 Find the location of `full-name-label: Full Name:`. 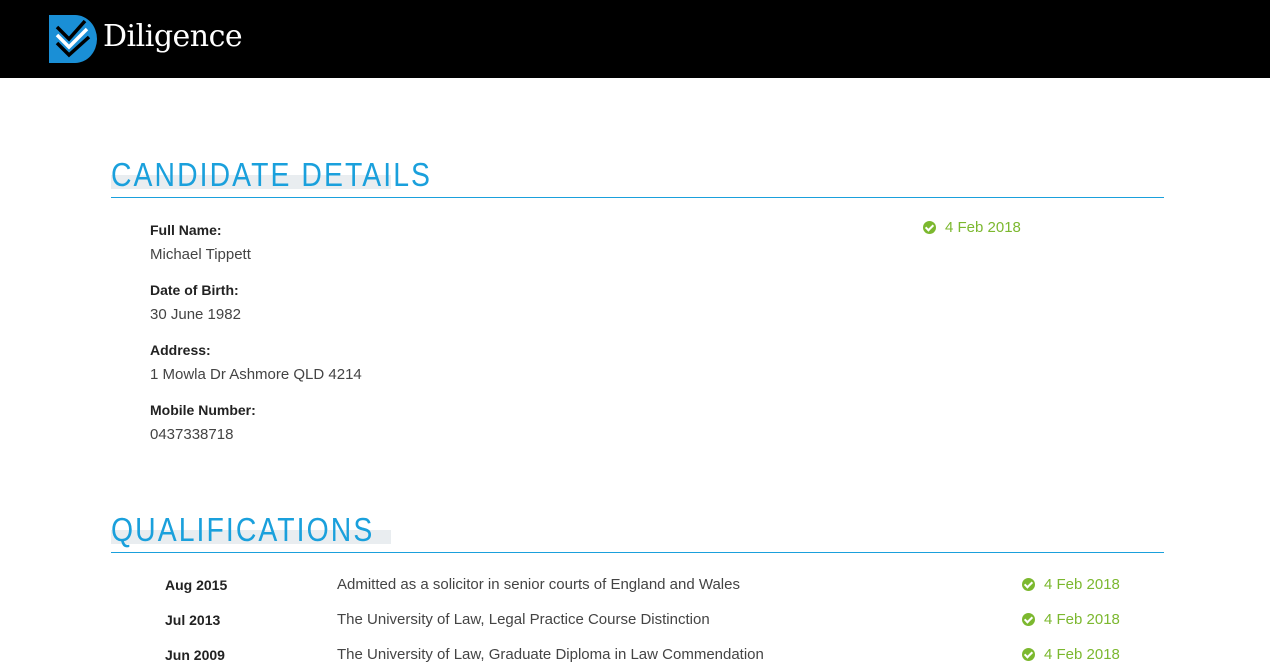

full-name-label: Full Name: is located at coordinates (186, 230).